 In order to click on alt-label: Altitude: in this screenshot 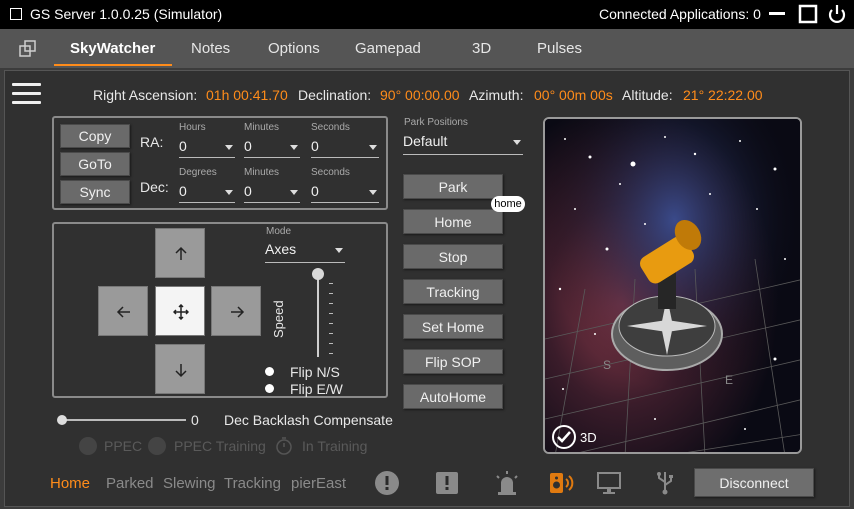, I will do `click(647, 95)`.